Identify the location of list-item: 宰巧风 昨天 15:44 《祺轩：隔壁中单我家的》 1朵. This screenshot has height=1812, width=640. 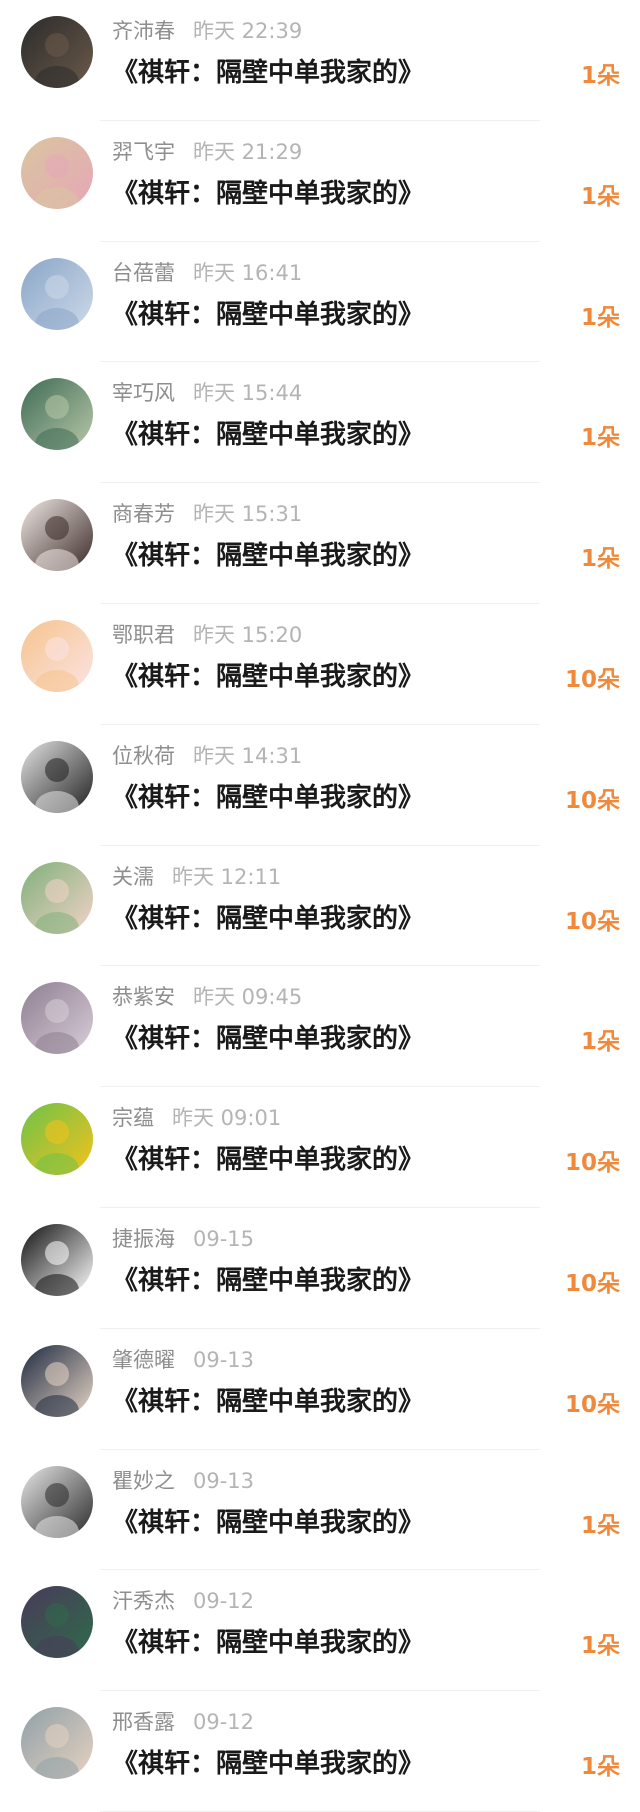
(320, 423).